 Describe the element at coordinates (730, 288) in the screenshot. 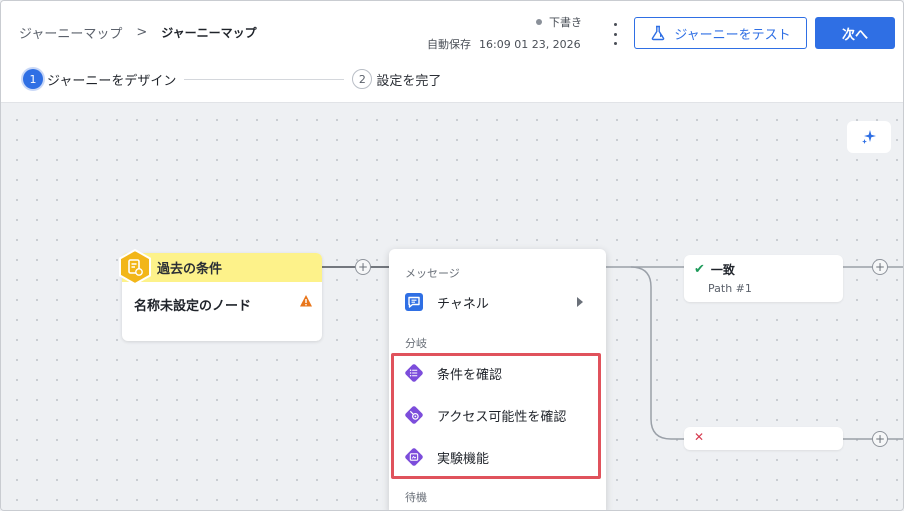

I see `path-match-sub: Path #1` at that location.